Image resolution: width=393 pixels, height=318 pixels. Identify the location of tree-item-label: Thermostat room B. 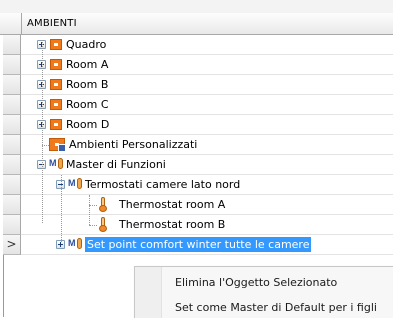
(172, 224).